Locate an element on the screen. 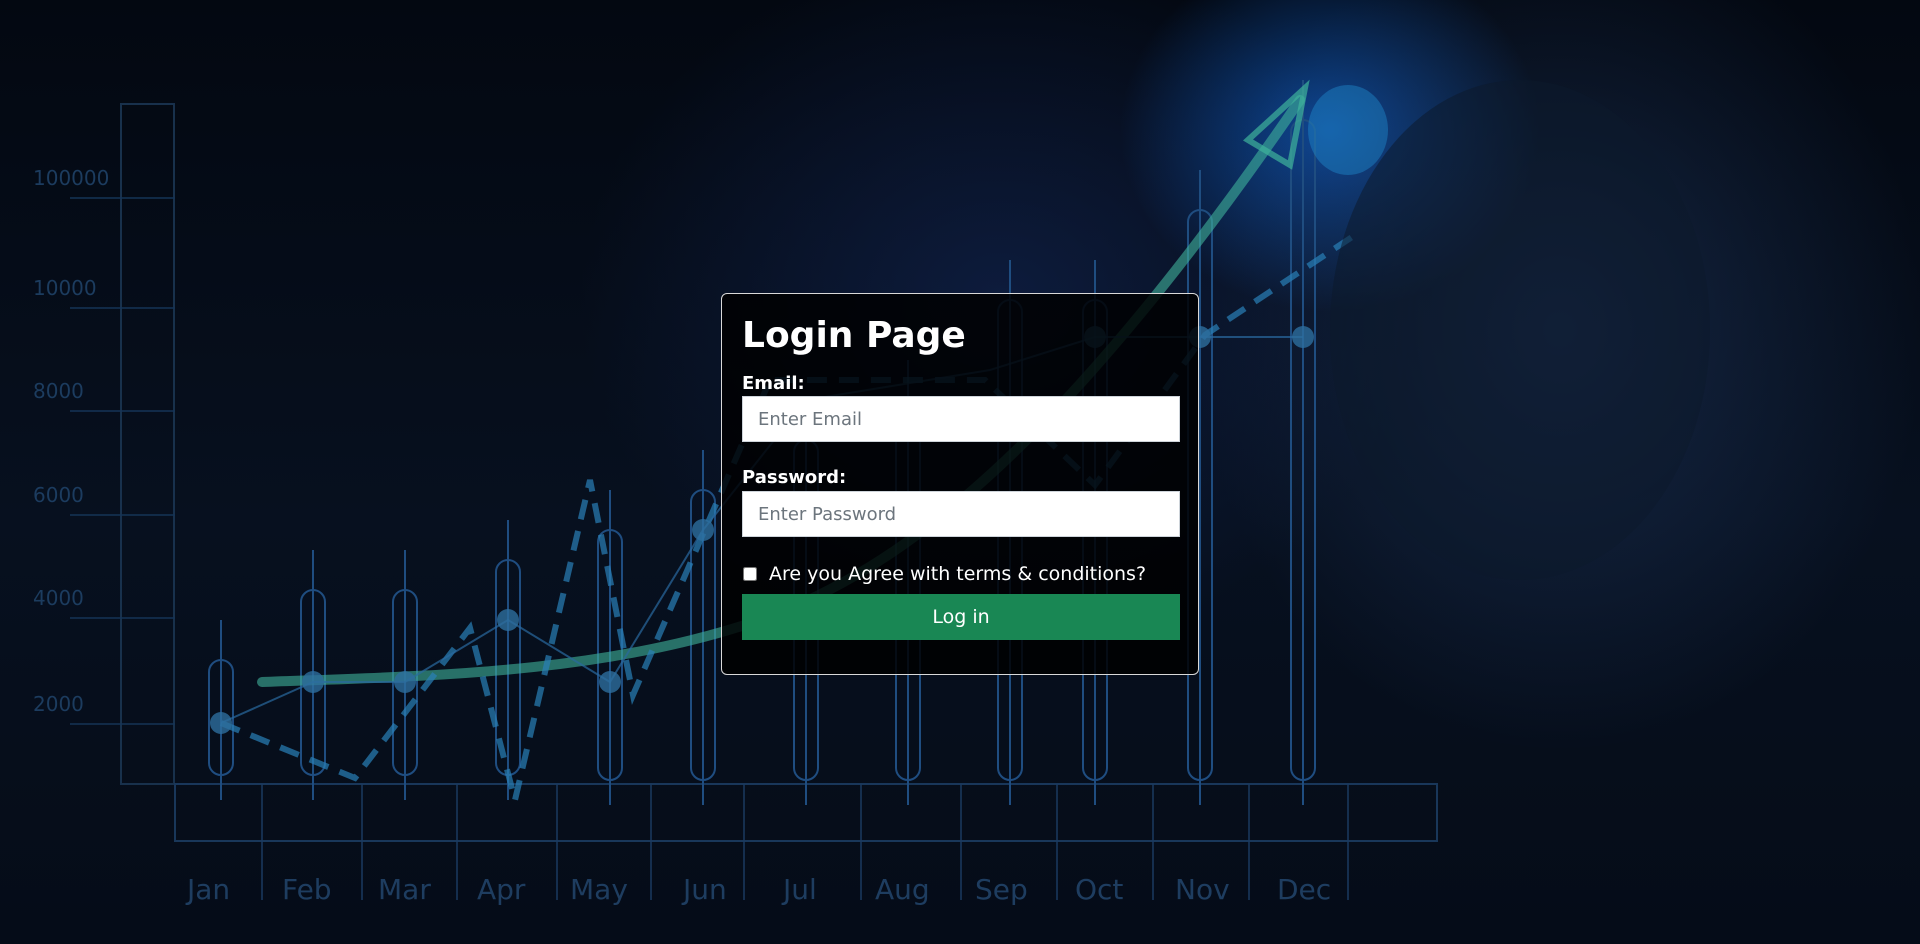 Image resolution: width=1920 pixels, height=944 pixels. y-tick-label: 100000 is located at coordinates (71, 178).